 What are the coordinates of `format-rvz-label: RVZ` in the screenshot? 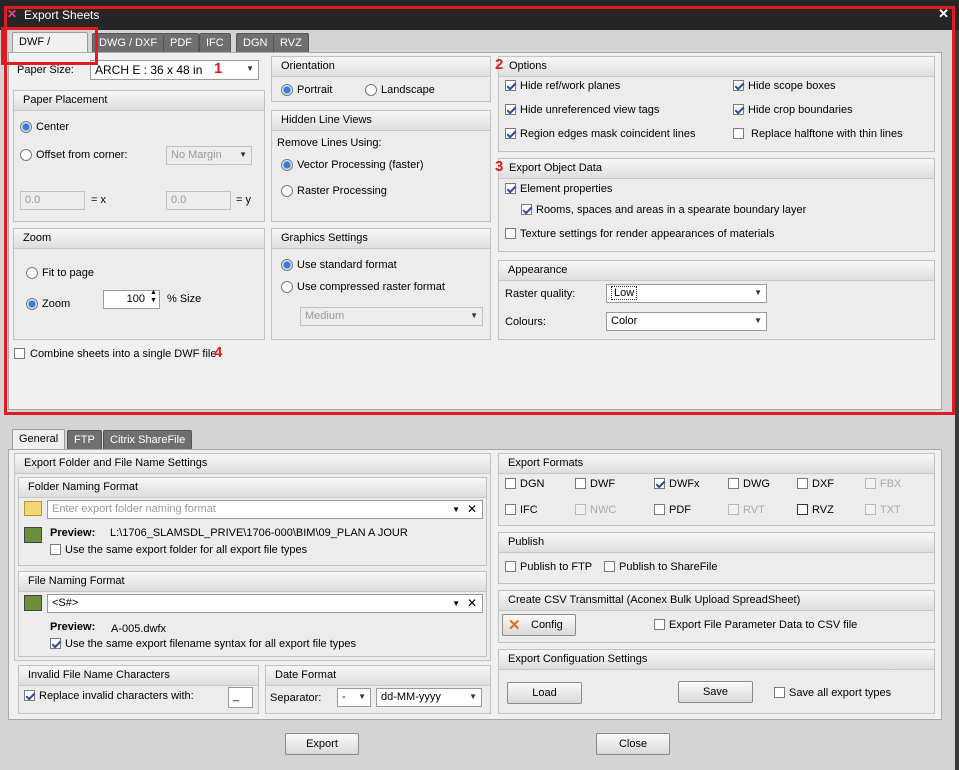 It's located at (823, 510).